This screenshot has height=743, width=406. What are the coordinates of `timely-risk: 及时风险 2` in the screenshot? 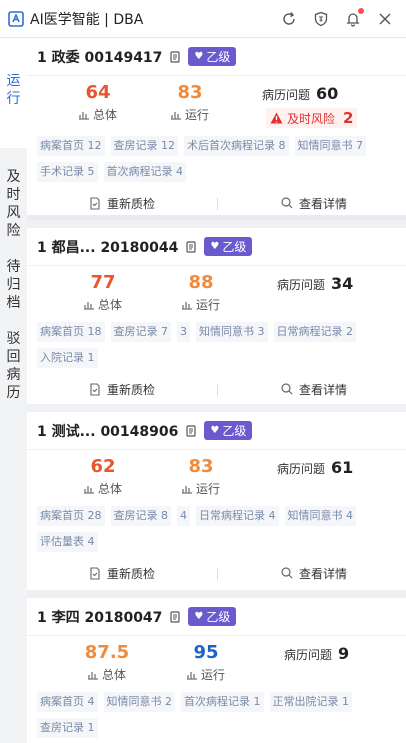 It's located at (312, 118).